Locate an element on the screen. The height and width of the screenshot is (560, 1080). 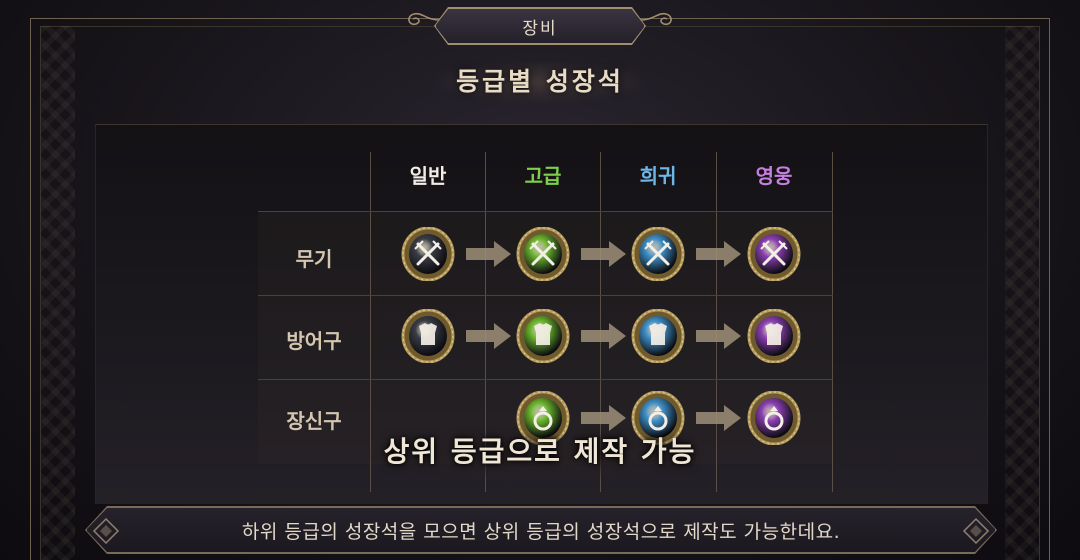
row-header-armor: 방어구 is located at coordinates (314, 341).